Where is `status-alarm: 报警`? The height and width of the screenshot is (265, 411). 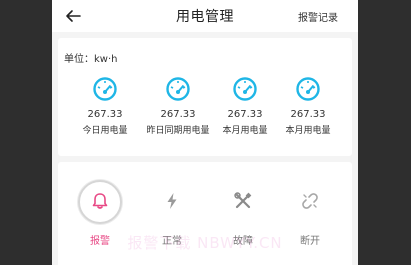 status-alarm: 报警 is located at coordinates (100, 213).